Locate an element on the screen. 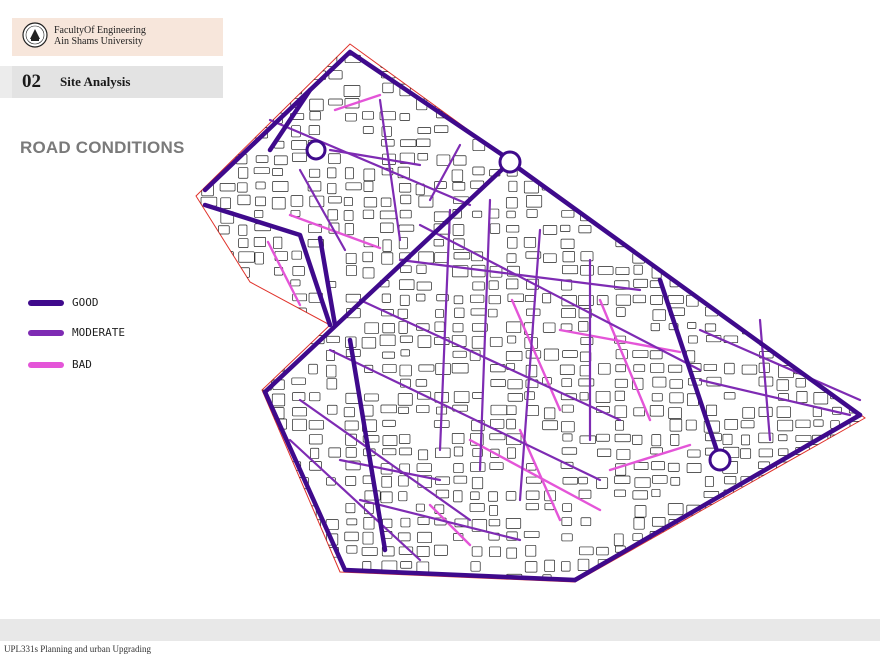 The image size is (880, 660). page-title: ROAD CONDITIONS is located at coordinates (102, 147).